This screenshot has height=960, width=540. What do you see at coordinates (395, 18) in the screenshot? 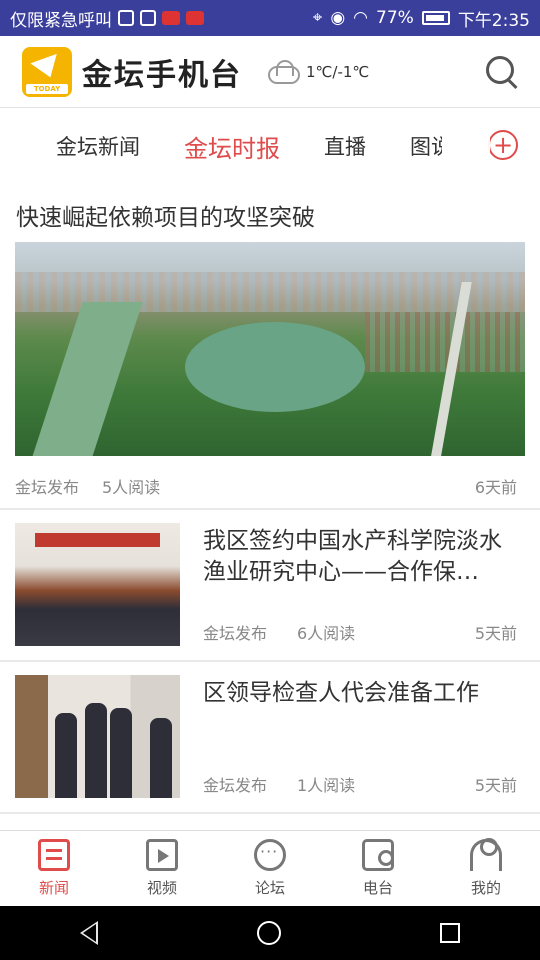
I see `battery-percent: 77%` at bounding box center [395, 18].